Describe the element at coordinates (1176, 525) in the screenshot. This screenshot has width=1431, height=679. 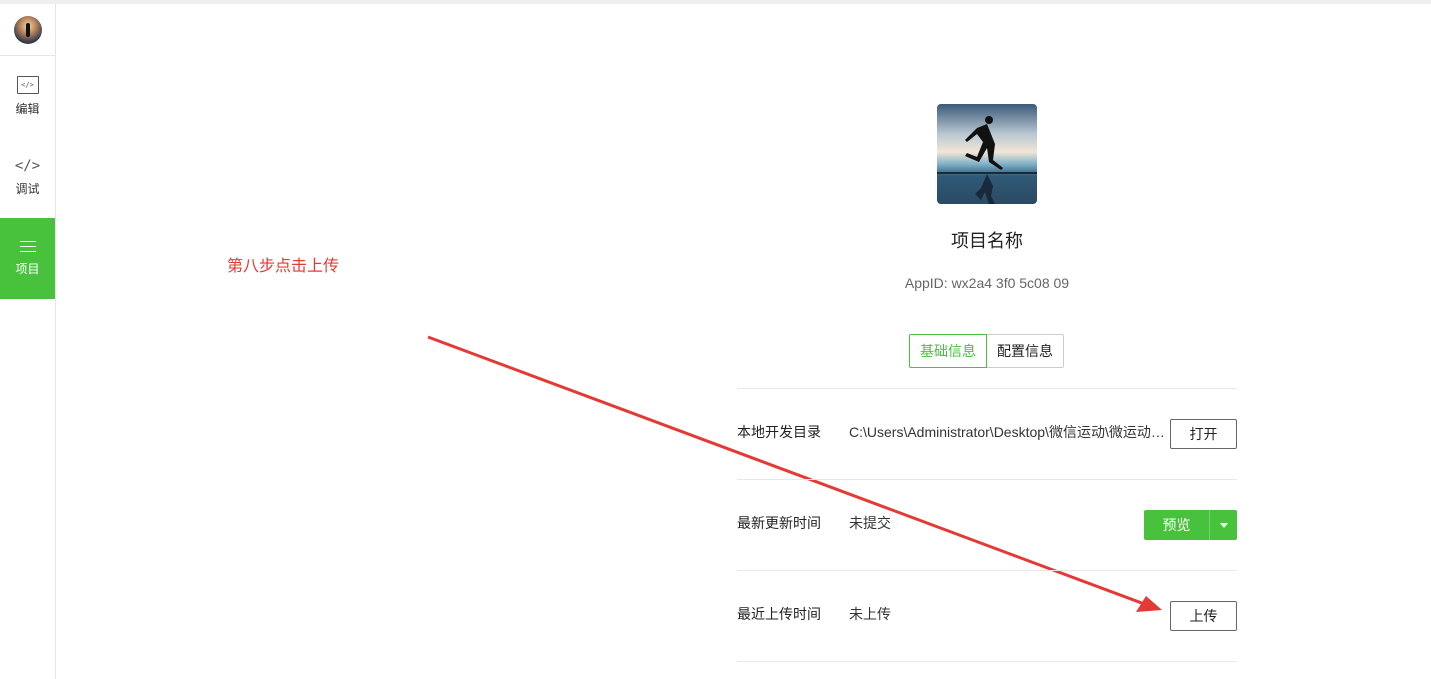
I see `preview-button: 预览` at that location.